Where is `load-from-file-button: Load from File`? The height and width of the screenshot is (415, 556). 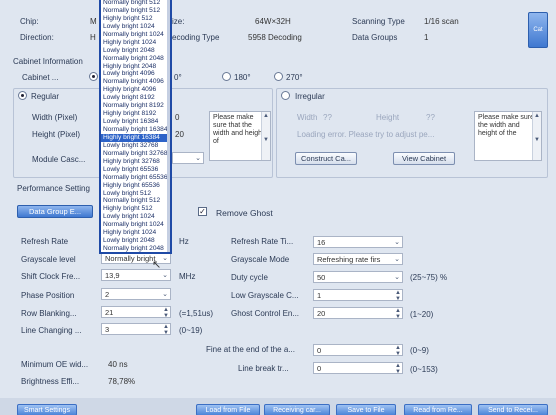 load-from-file-button: Load from File is located at coordinates (228, 409).